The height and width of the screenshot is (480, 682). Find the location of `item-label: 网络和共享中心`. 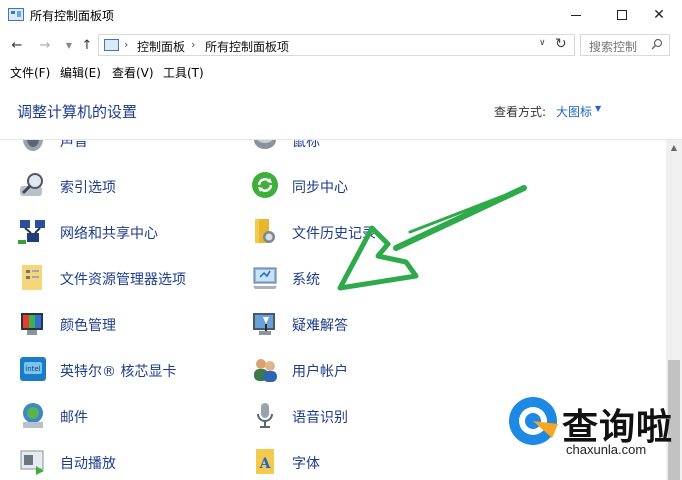

item-label: 网络和共享中心 is located at coordinates (109, 234).